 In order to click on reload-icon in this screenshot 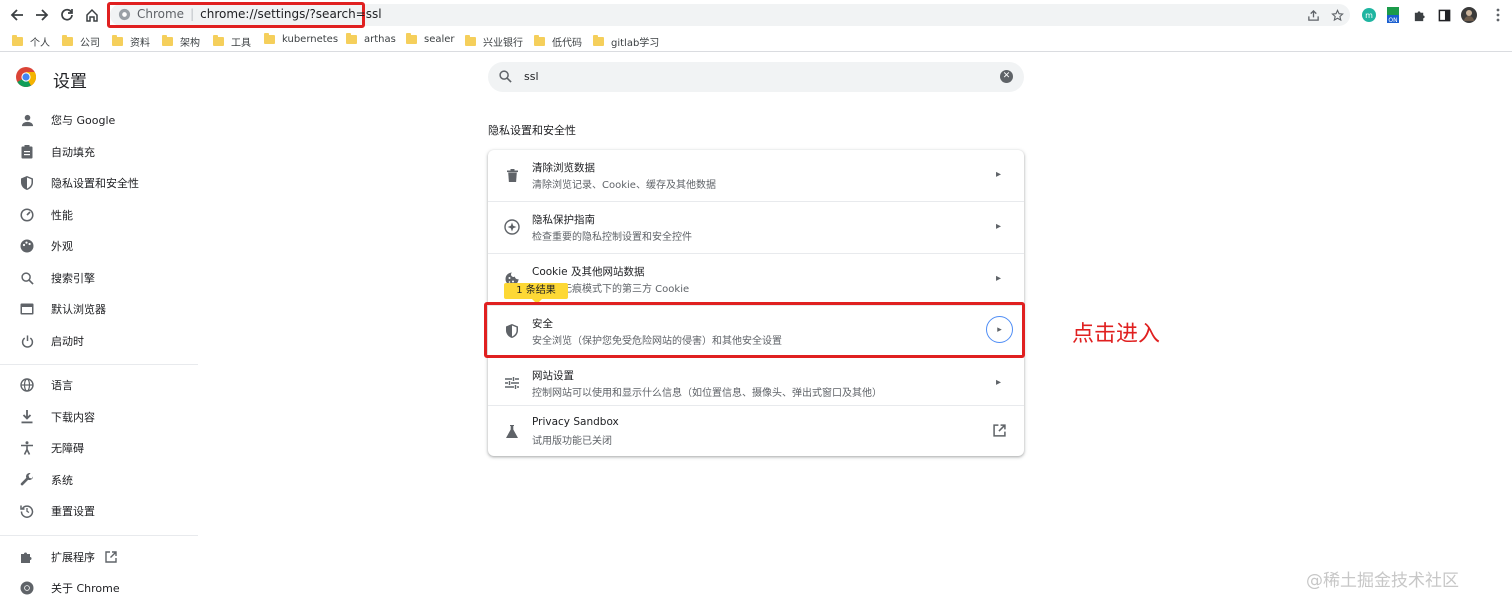, I will do `click(67, 14)`.